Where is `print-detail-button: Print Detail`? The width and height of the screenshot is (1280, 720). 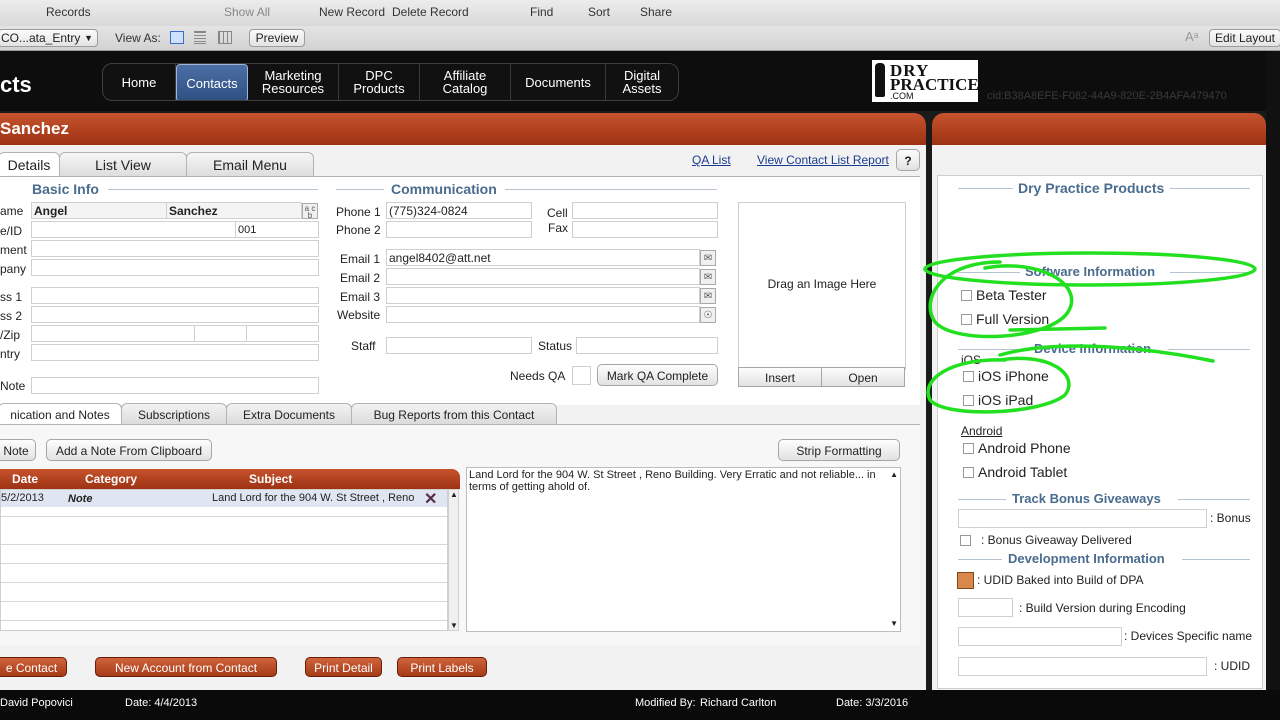
print-detail-button: Print Detail is located at coordinates (343, 667).